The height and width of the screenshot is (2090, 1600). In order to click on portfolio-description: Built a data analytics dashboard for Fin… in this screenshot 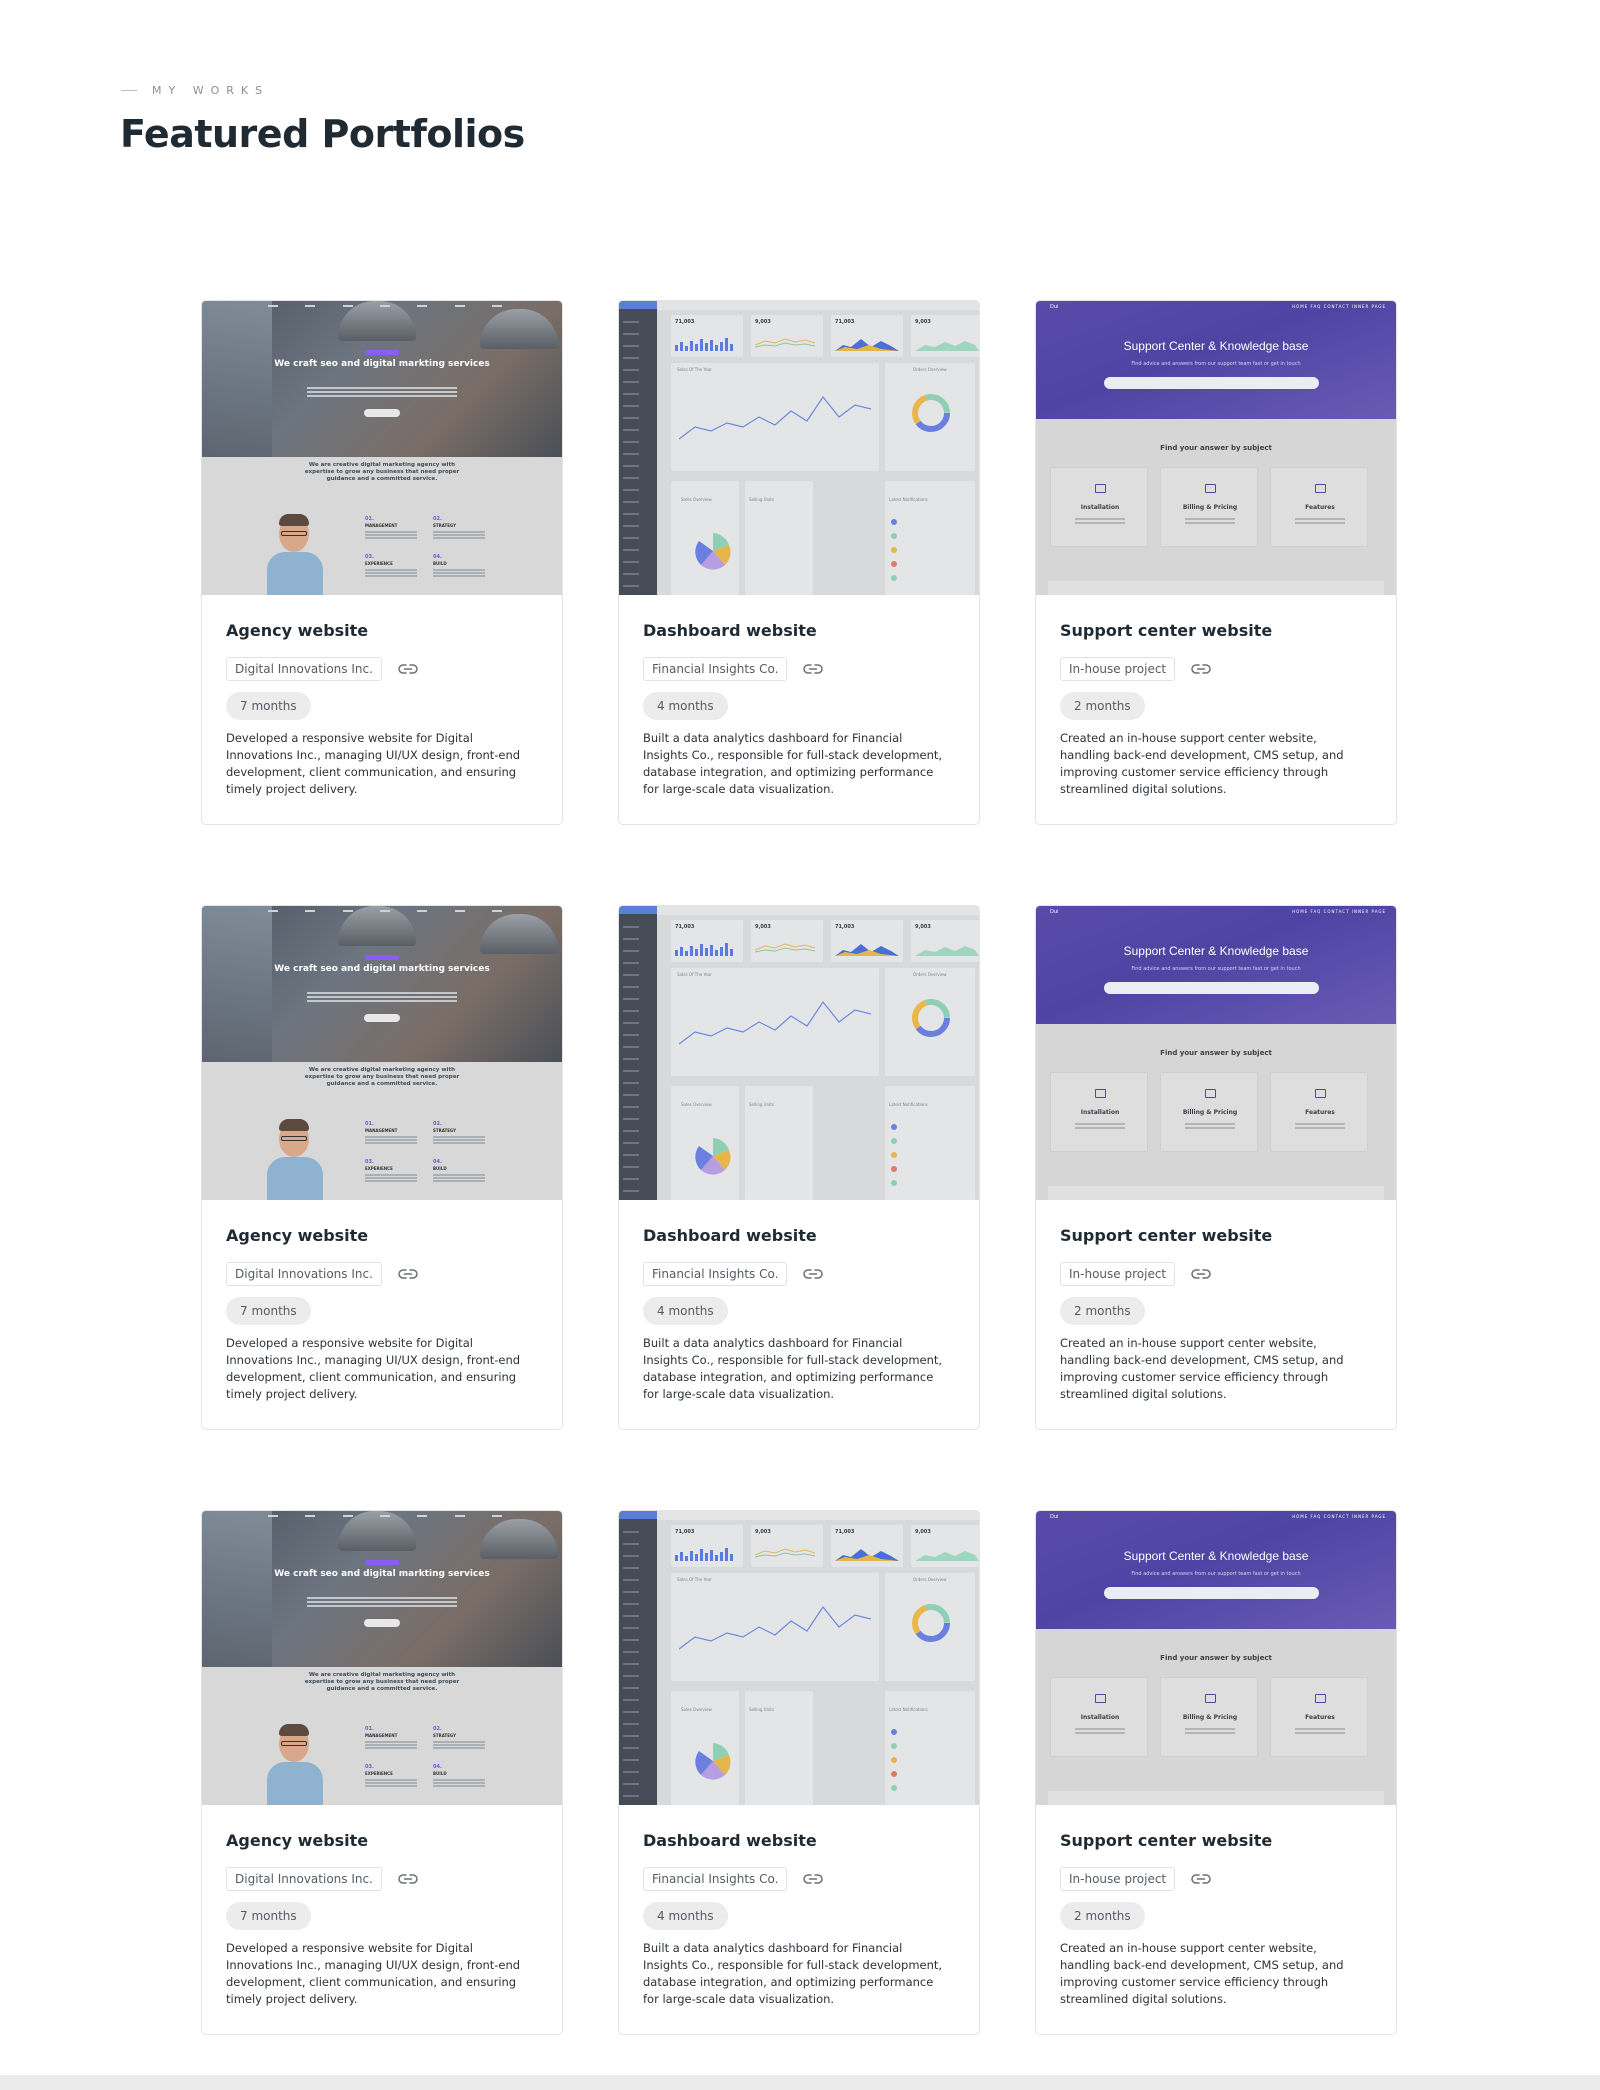, I will do `click(793, 1973)`.